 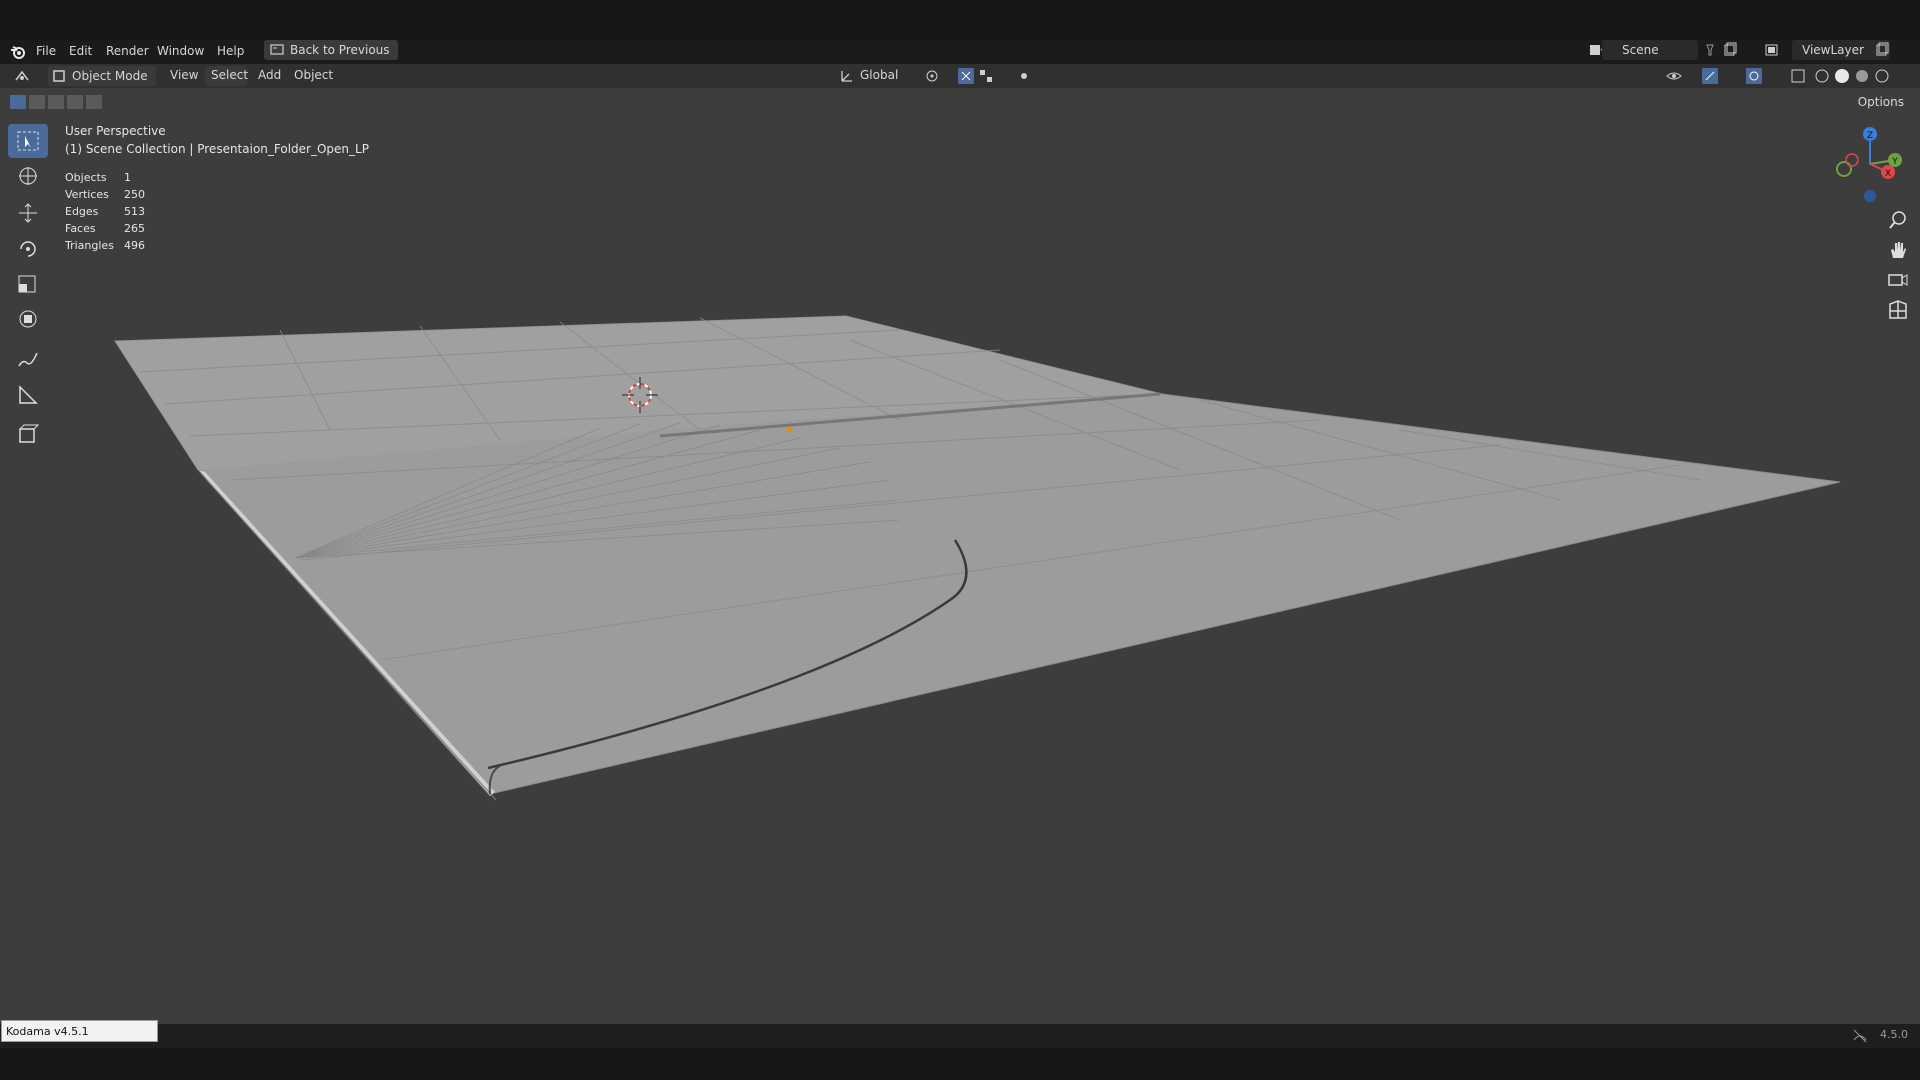 What do you see at coordinates (1881, 102) in the screenshot?
I see `options-dropdown: Options` at bounding box center [1881, 102].